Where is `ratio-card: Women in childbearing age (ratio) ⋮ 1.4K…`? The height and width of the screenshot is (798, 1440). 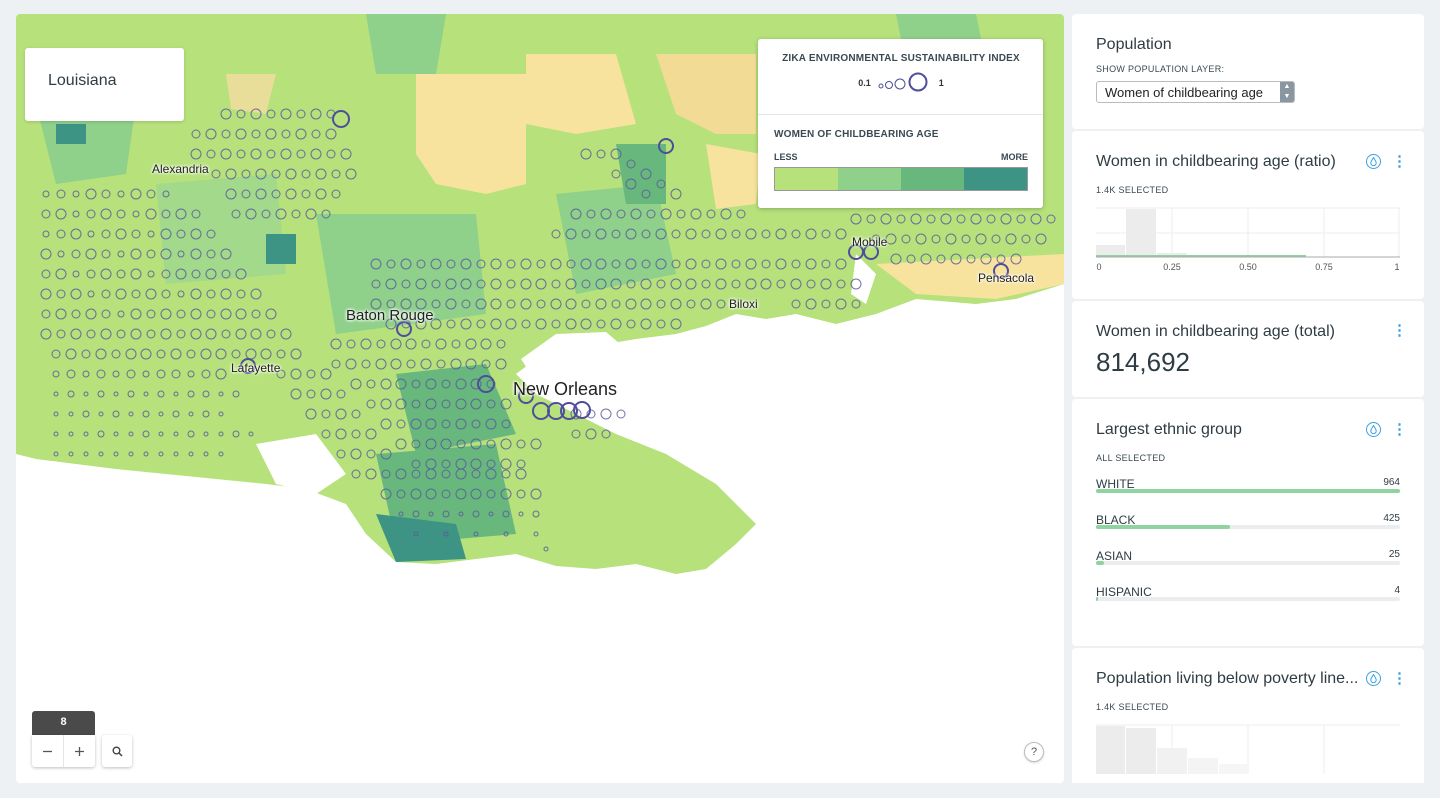 ratio-card: Women in childbearing age (ratio) ⋮ 1.4K… is located at coordinates (1248, 215).